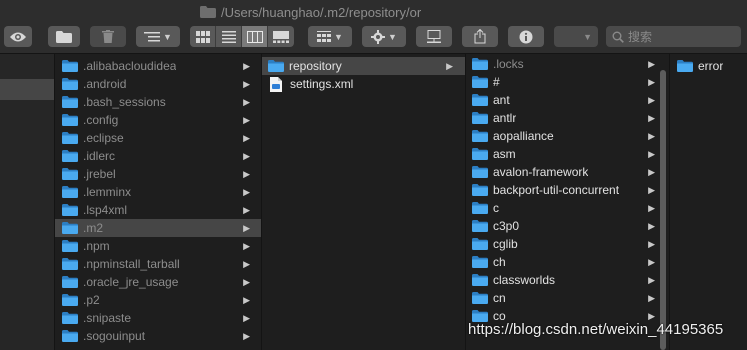  I want to click on trash-button, so click(108, 36).